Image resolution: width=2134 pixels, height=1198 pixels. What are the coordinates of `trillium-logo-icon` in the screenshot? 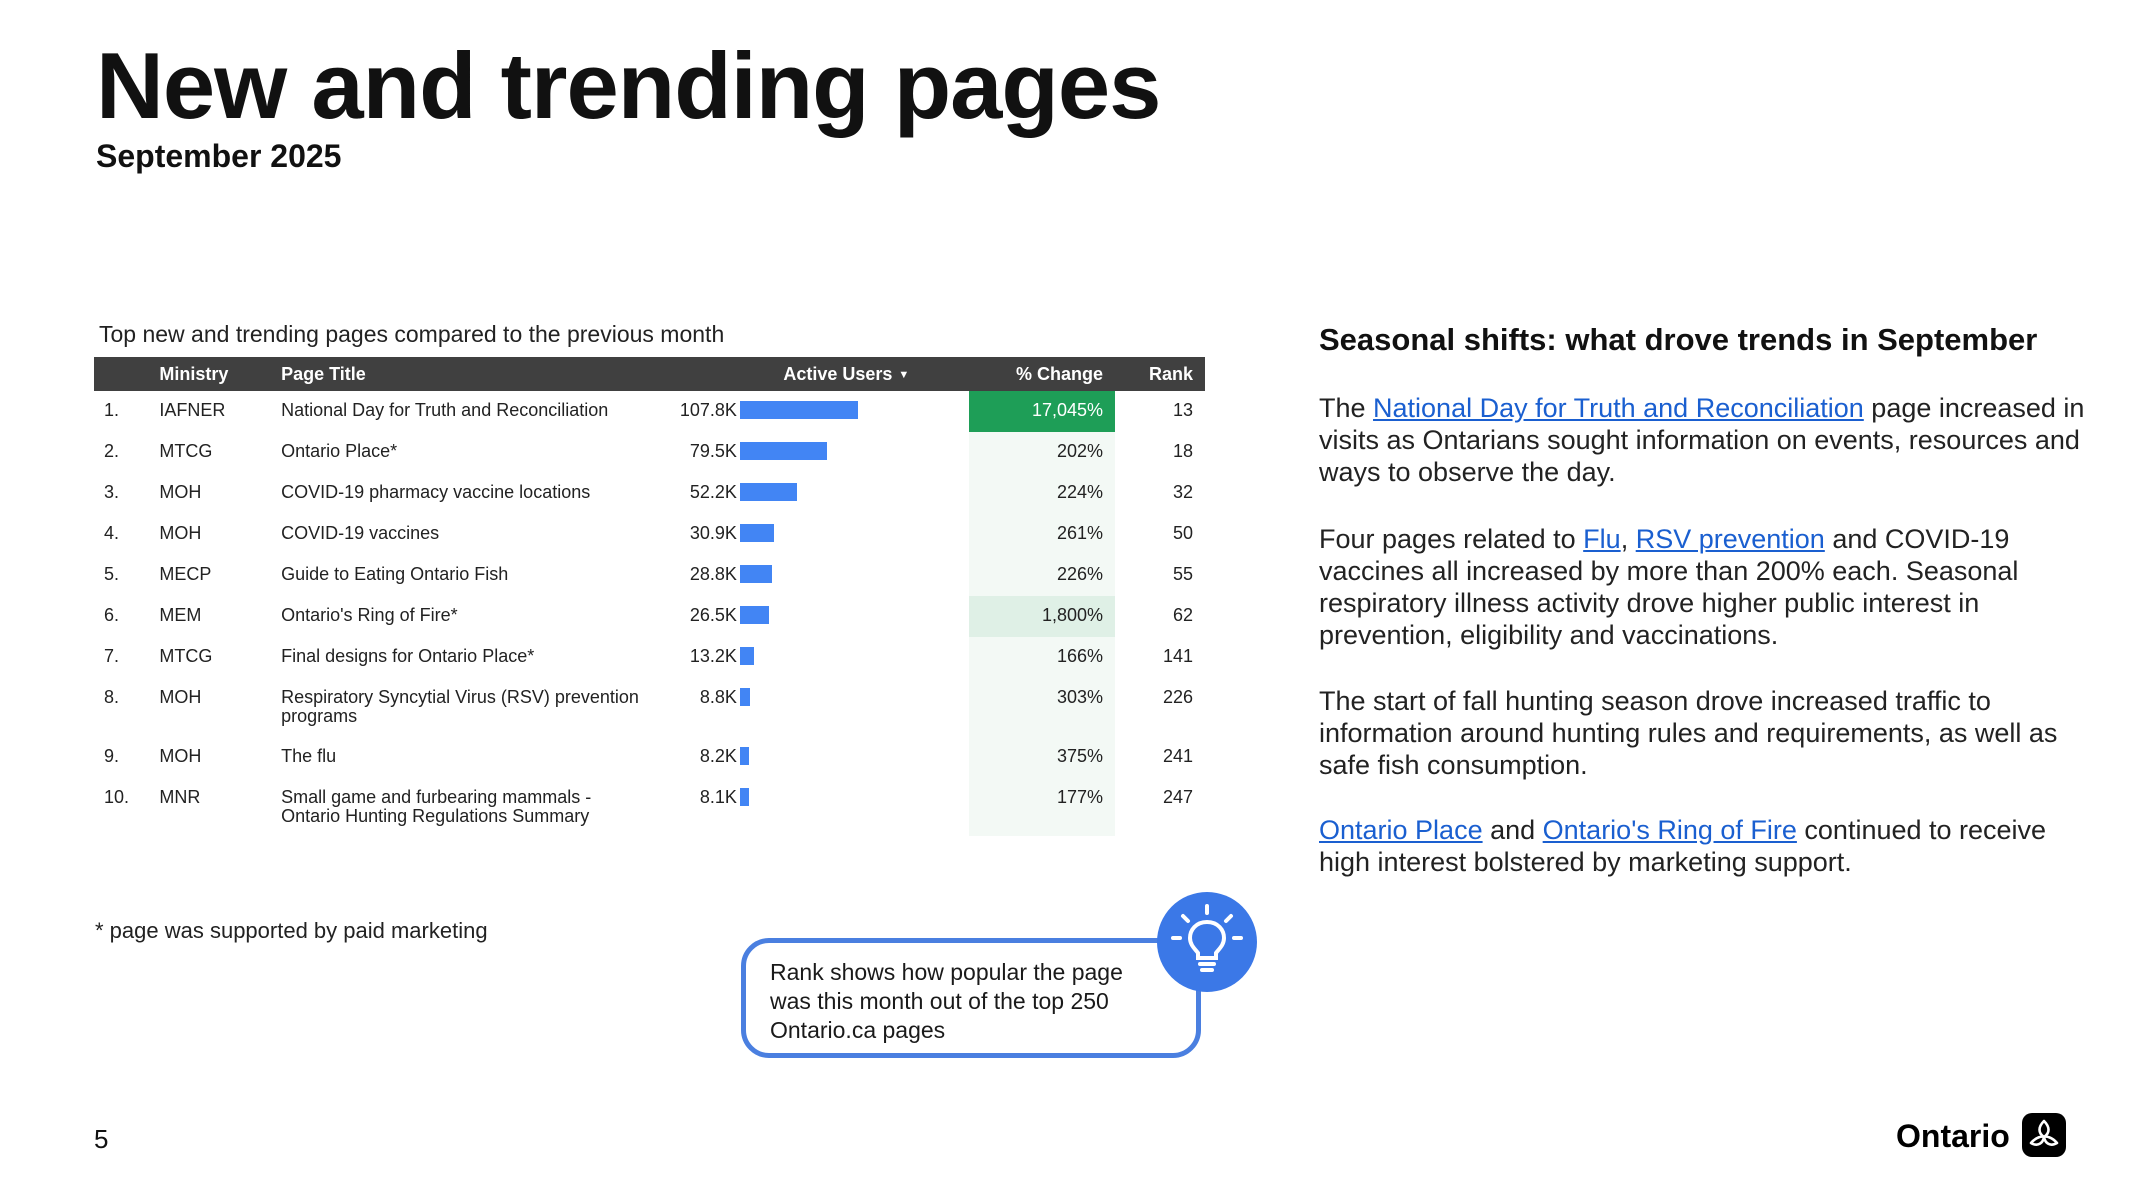 It's located at (2044, 1135).